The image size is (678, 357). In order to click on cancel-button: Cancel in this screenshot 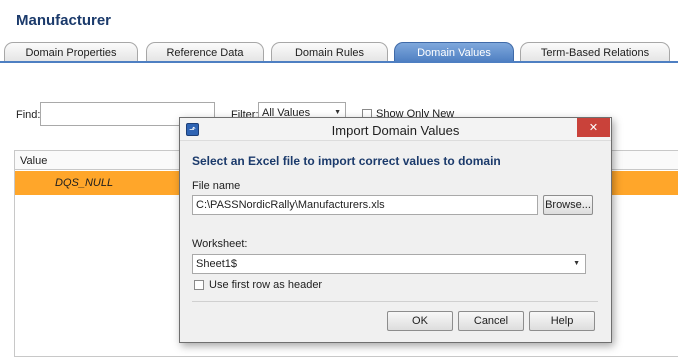, I will do `click(491, 321)`.